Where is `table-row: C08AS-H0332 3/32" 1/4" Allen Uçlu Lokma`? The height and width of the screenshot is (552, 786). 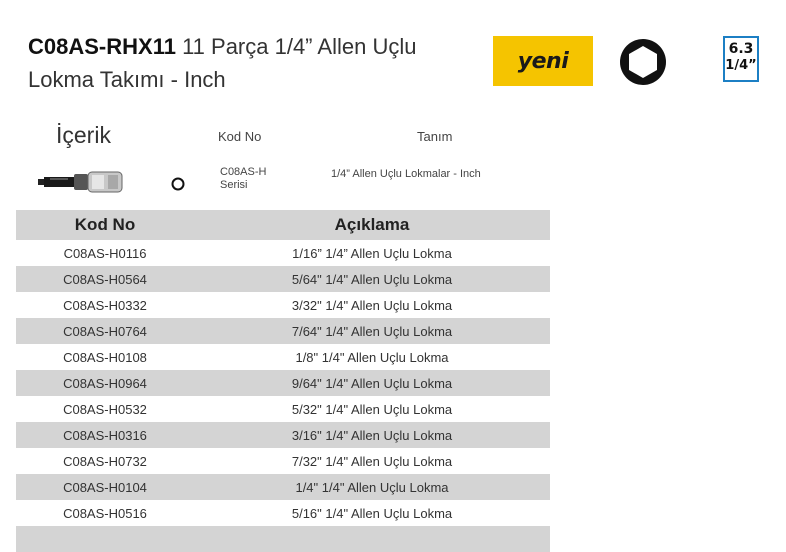
table-row: C08AS-H0332 3/32" 1/4" Allen Uçlu Lokma is located at coordinates (283, 305).